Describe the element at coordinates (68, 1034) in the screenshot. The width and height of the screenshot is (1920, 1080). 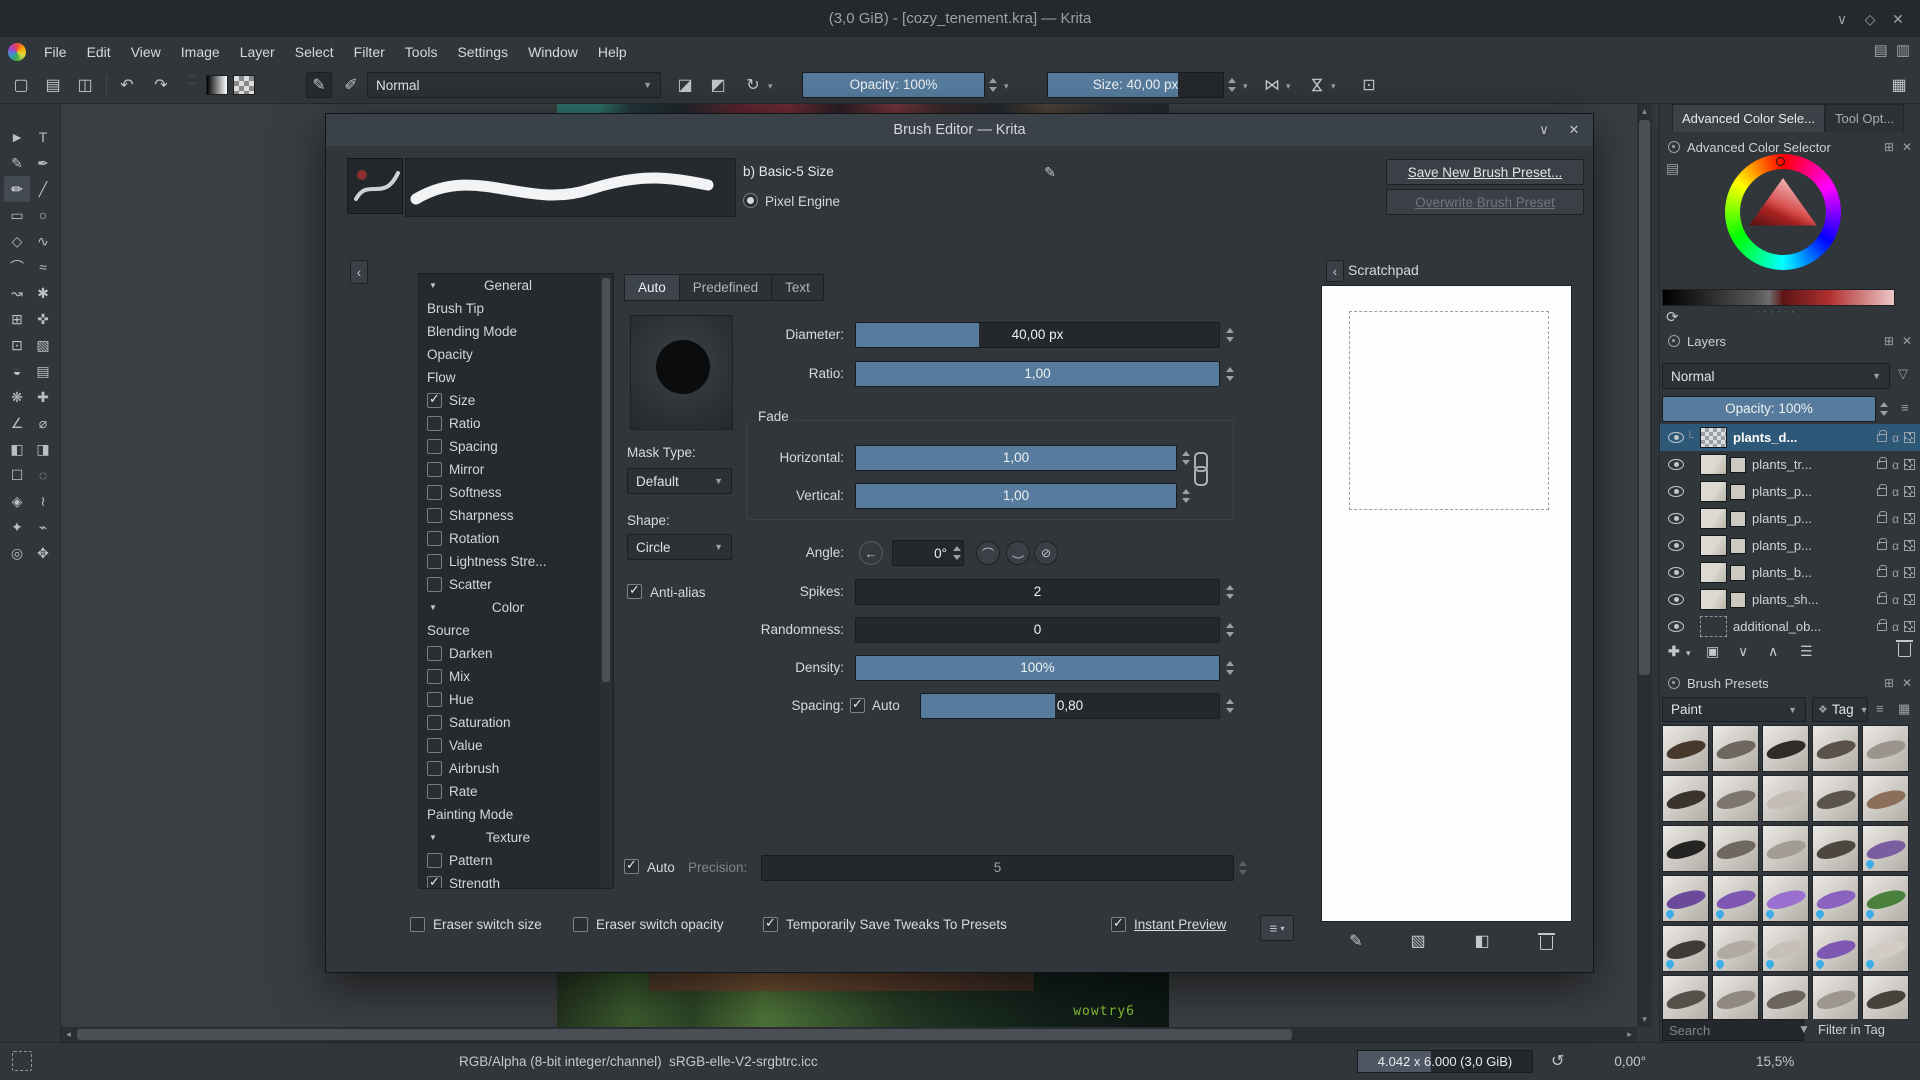
I see `scroll-left-icon: ◂` at that location.